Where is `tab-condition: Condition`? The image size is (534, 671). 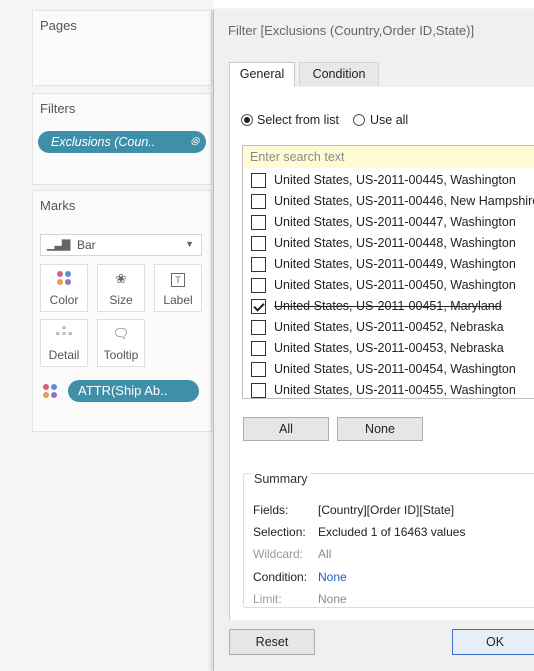
tab-condition: Condition is located at coordinates (339, 74).